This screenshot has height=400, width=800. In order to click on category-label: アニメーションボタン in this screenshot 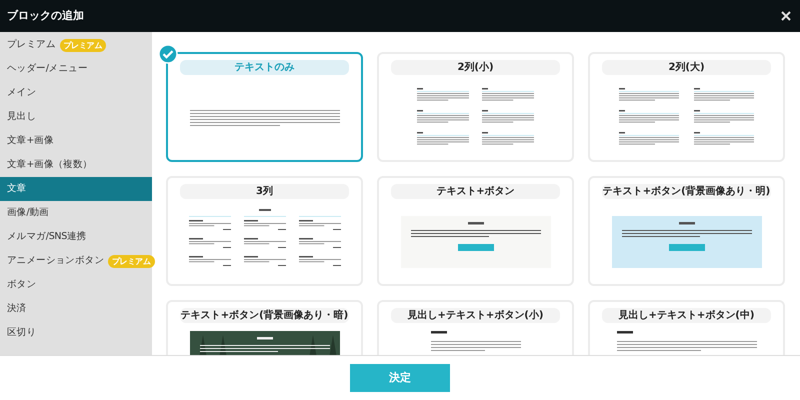, I will do `click(55, 261)`.